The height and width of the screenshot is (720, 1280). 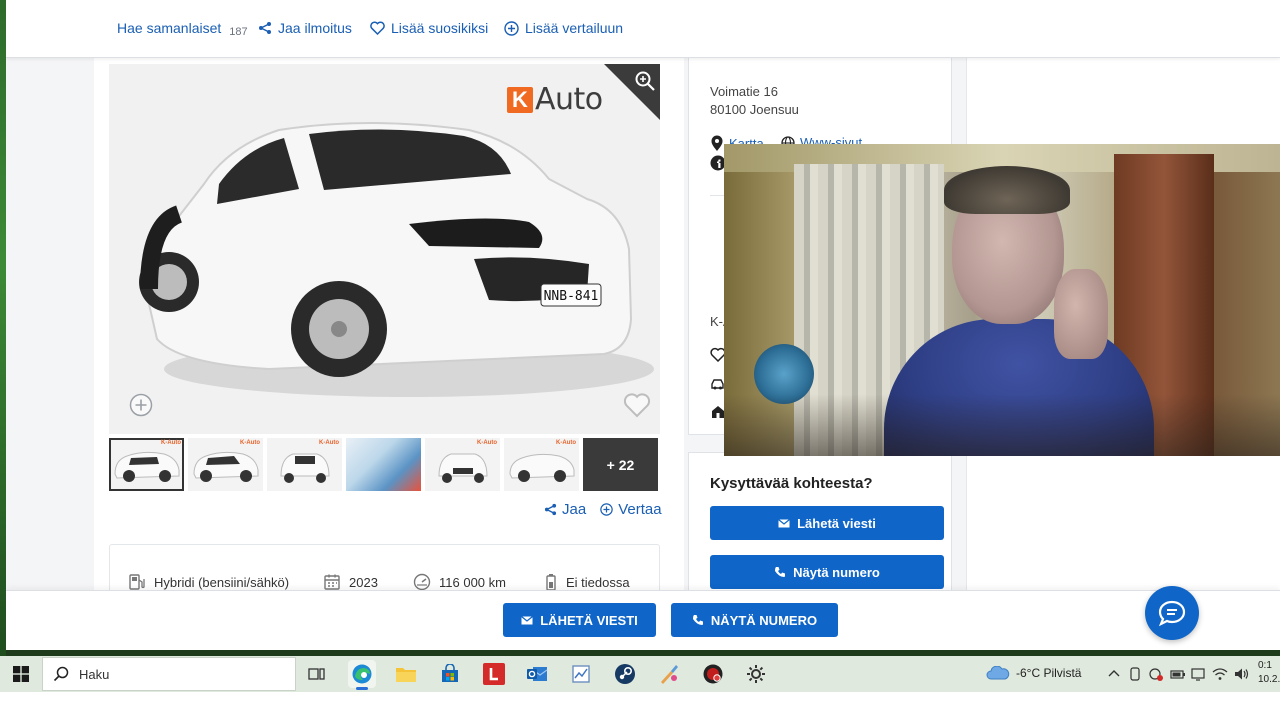 I want to click on start-button, so click(x=21, y=674).